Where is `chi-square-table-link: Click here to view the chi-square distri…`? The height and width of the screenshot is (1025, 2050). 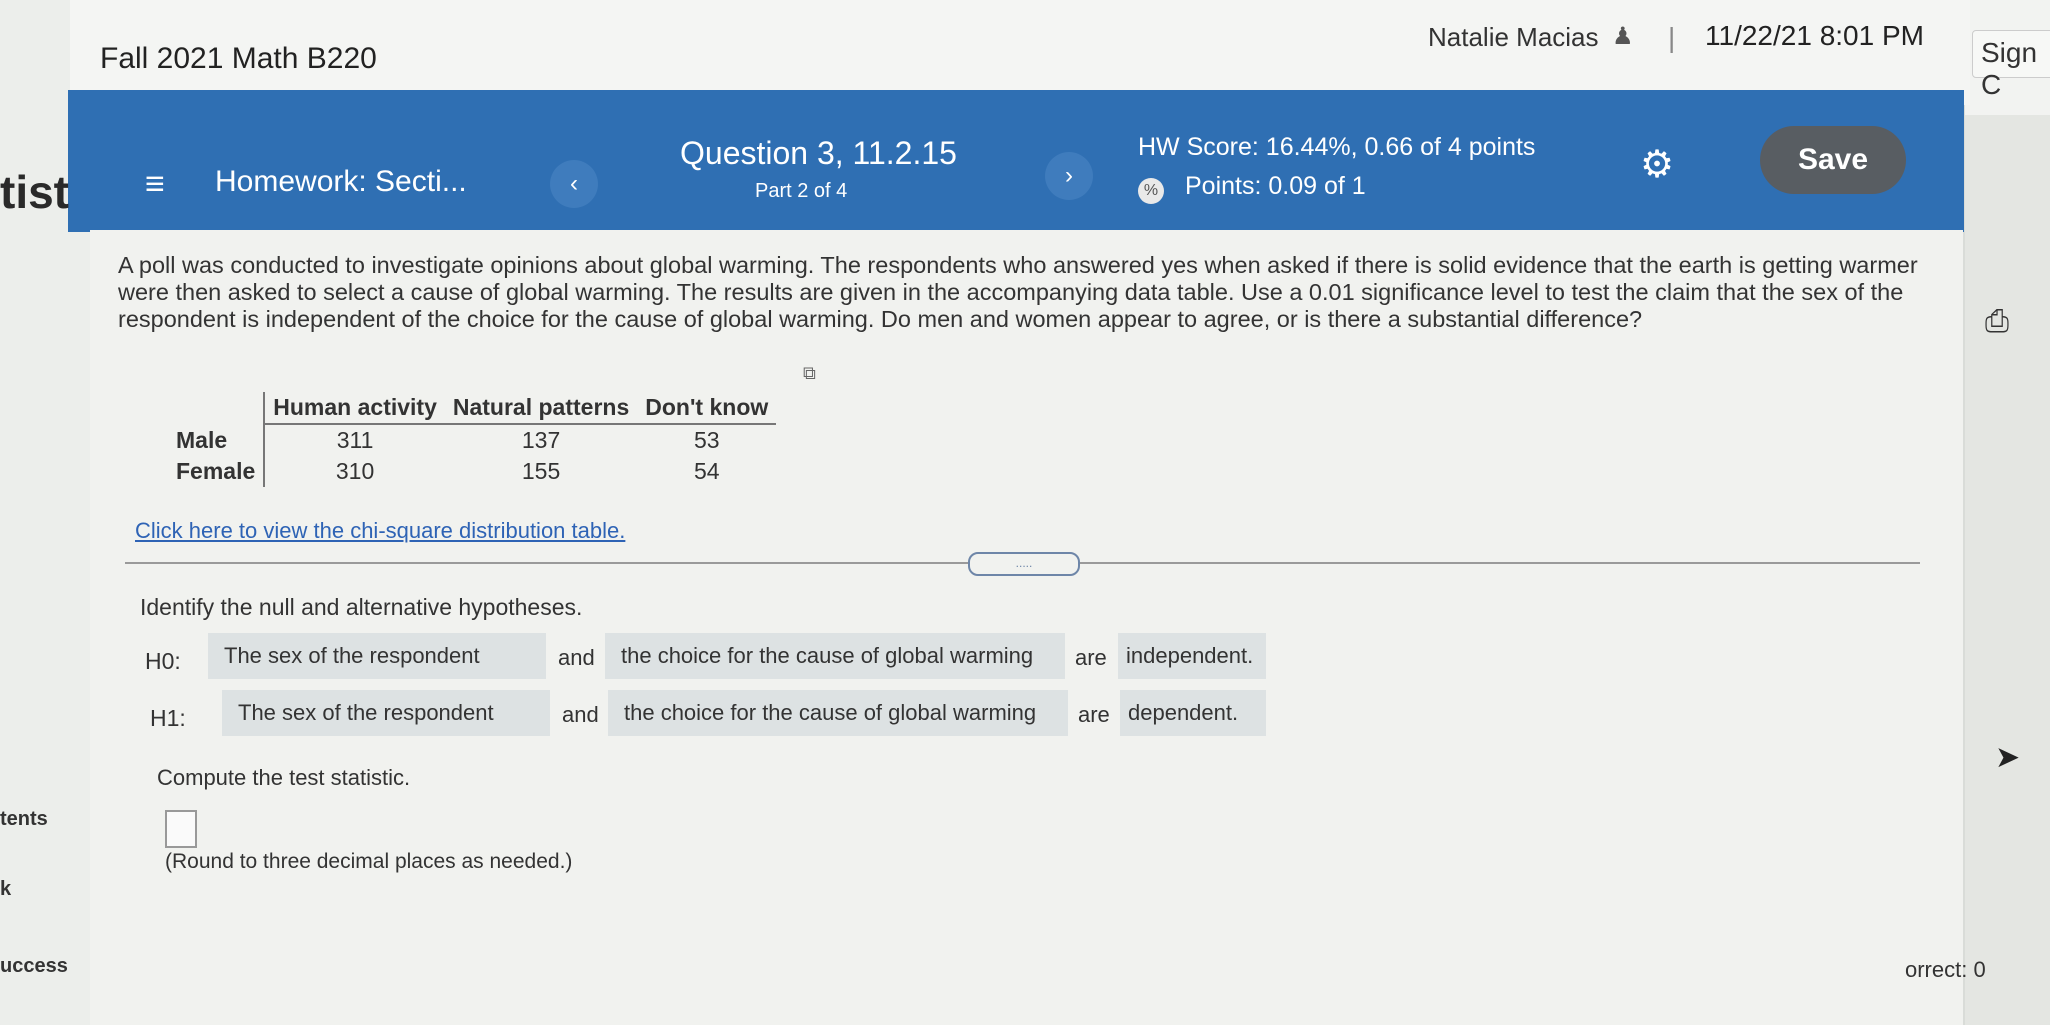 chi-square-table-link: Click here to view the chi-square distri… is located at coordinates (380, 531).